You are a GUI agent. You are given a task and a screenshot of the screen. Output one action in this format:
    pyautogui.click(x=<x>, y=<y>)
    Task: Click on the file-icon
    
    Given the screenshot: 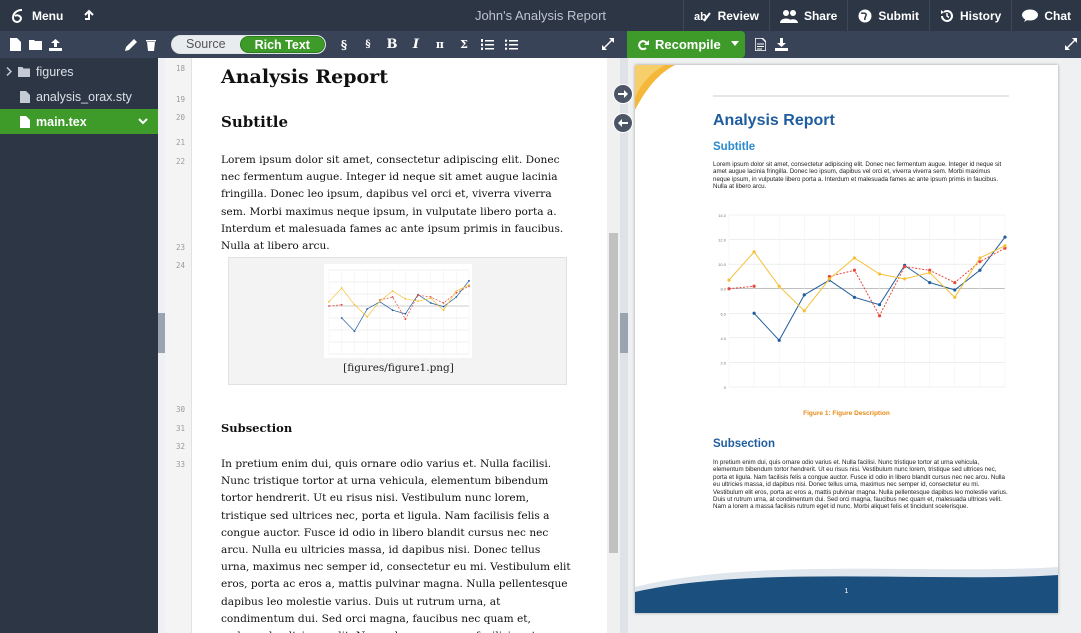 What is the action you would take?
    pyautogui.click(x=25, y=96)
    